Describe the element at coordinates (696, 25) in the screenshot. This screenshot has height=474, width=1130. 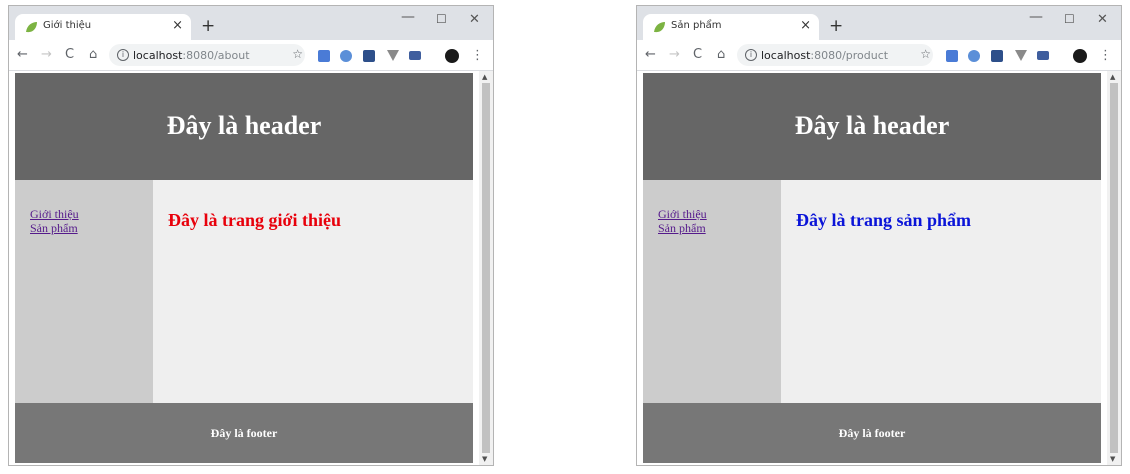
I see `tab-title: Sản phẩm` at that location.